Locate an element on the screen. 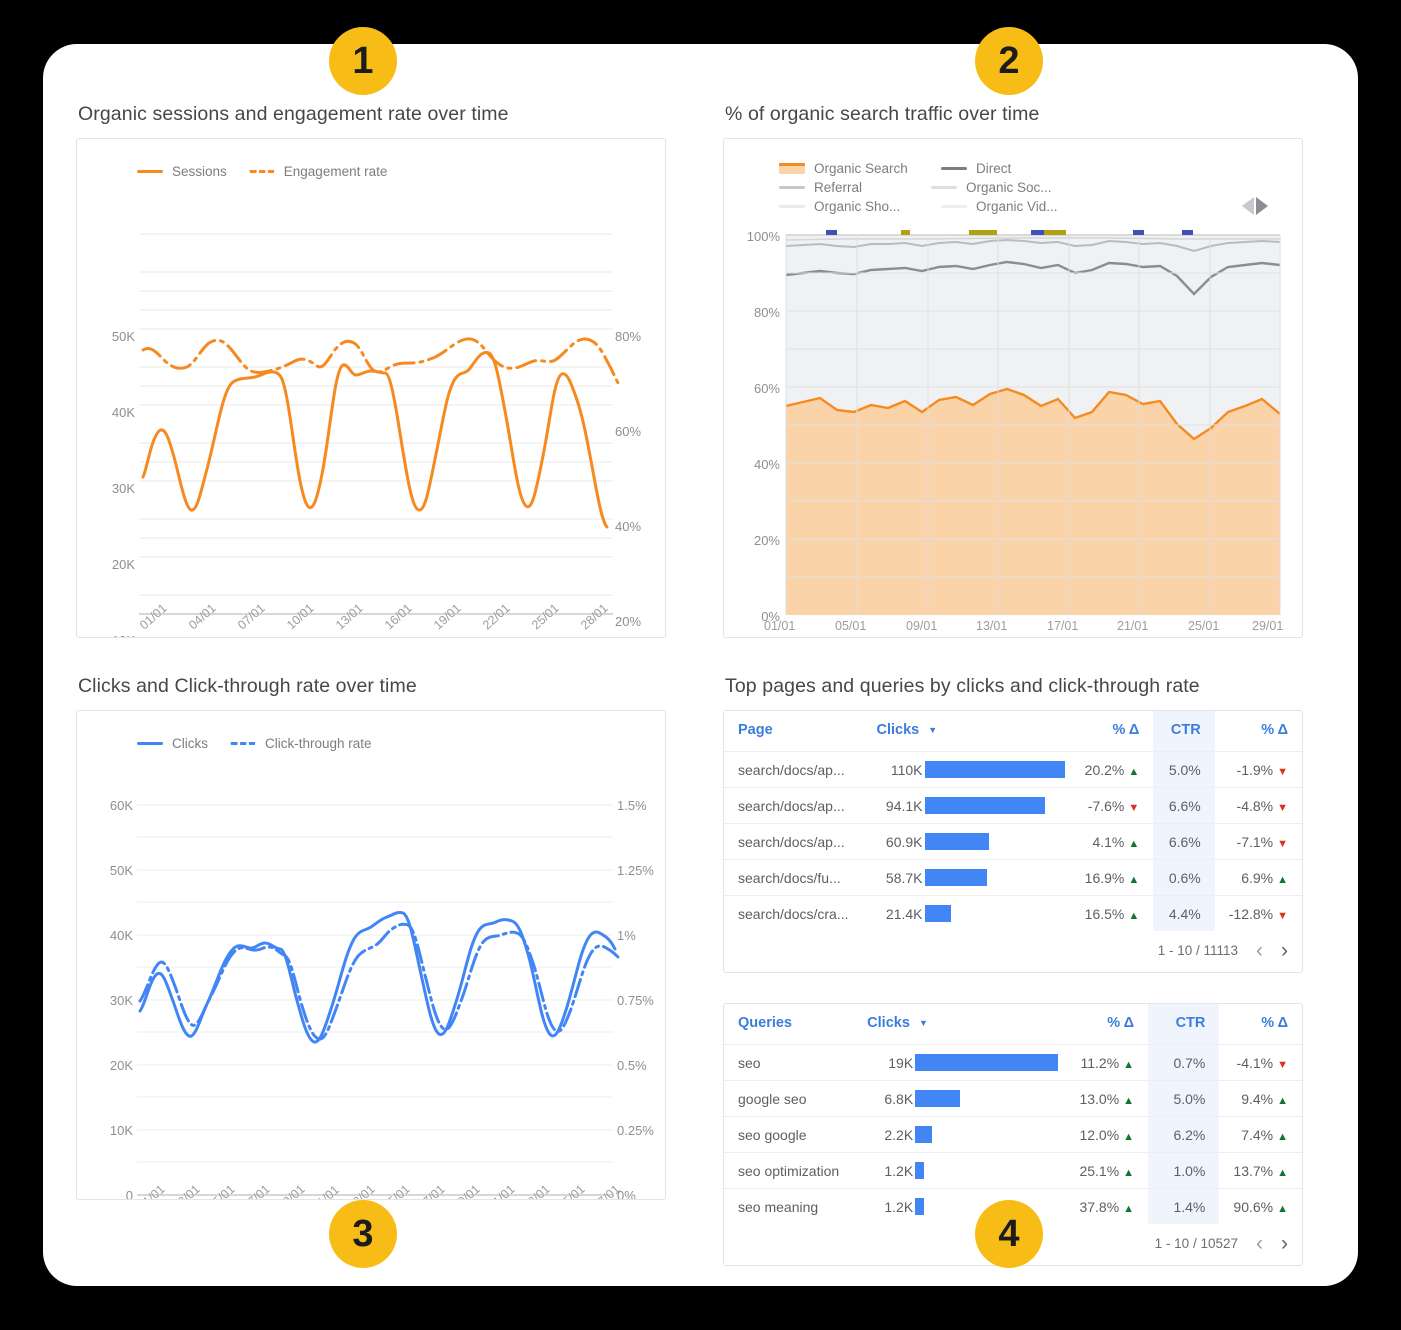 This screenshot has height=1330, width=1401. chart1-plot is located at coordinates (379, 424).